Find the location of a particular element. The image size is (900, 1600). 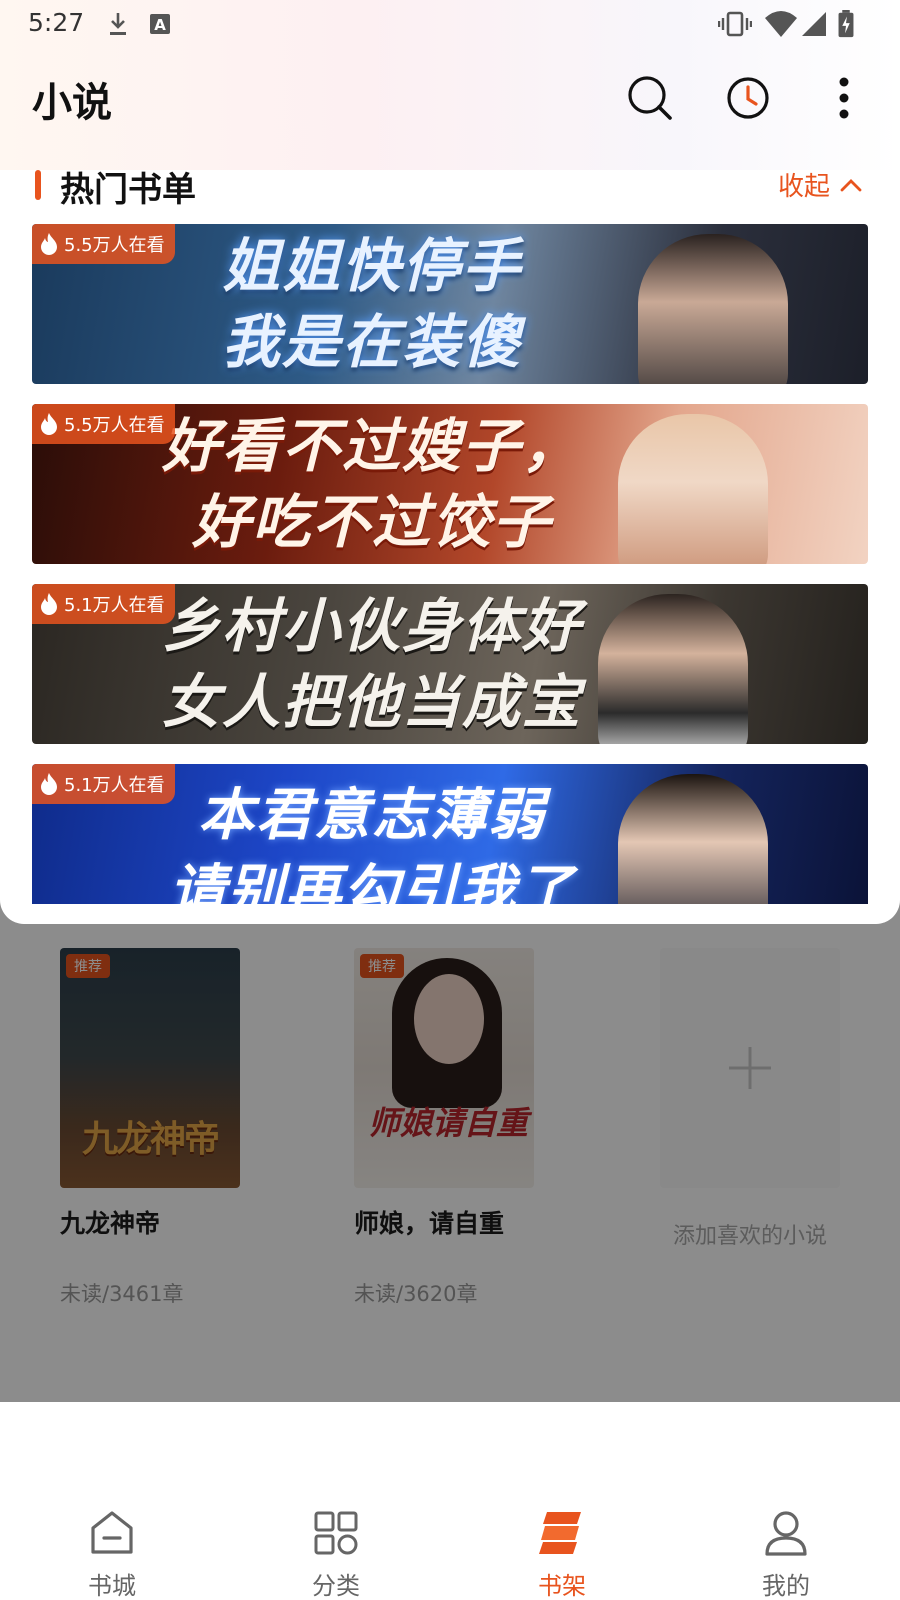

wifi-icon is located at coordinates (781, 24).